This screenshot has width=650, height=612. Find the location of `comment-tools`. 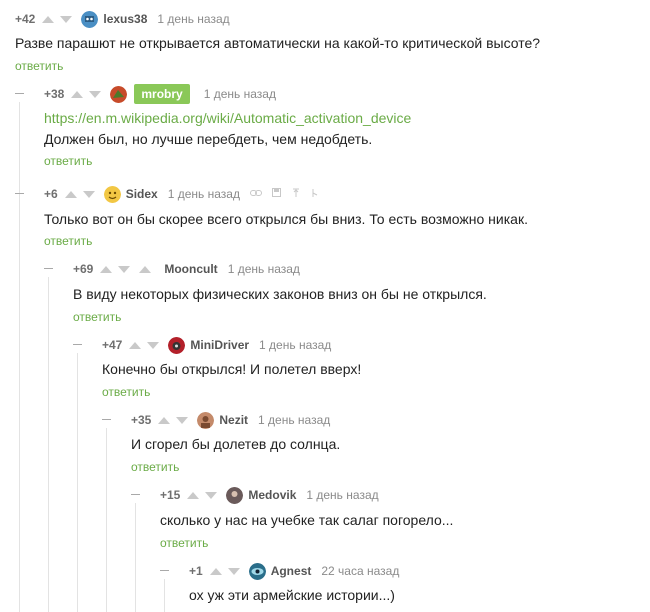

comment-tools is located at coordinates (284, 194).